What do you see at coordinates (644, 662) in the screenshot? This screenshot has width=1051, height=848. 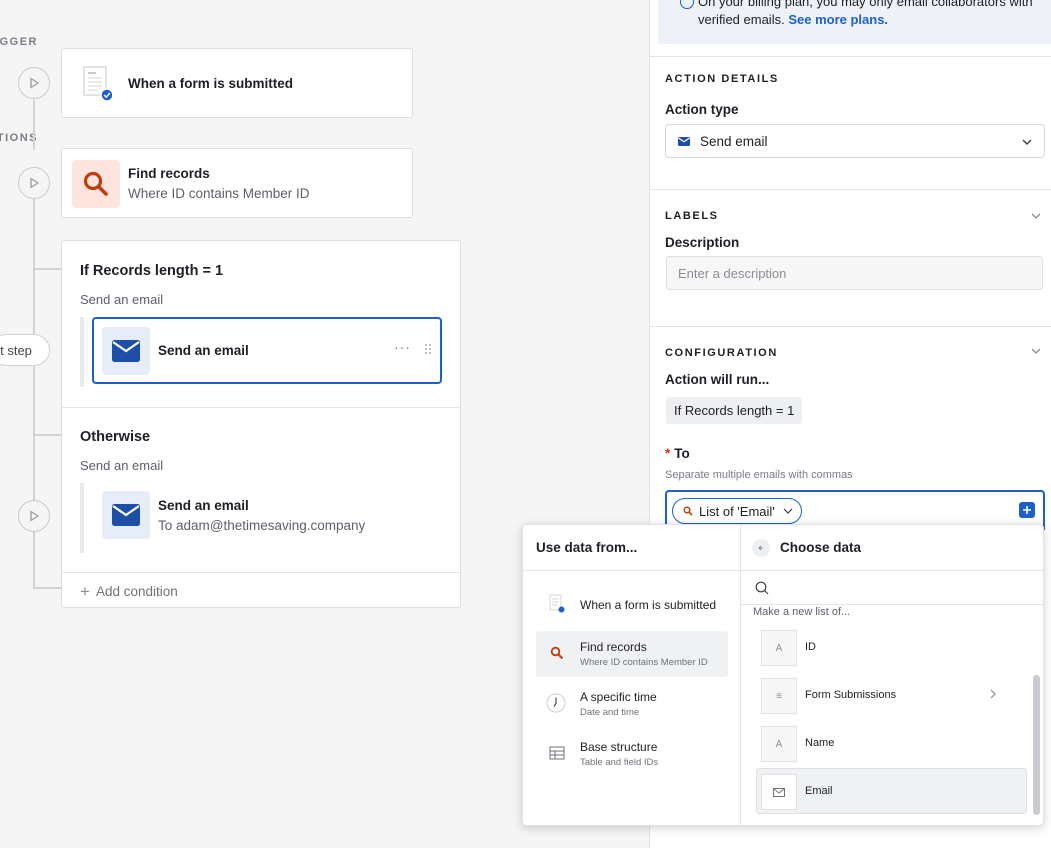 I see `source-subtitle: Where ID contains Member ID` at bounding box center [644, 662].